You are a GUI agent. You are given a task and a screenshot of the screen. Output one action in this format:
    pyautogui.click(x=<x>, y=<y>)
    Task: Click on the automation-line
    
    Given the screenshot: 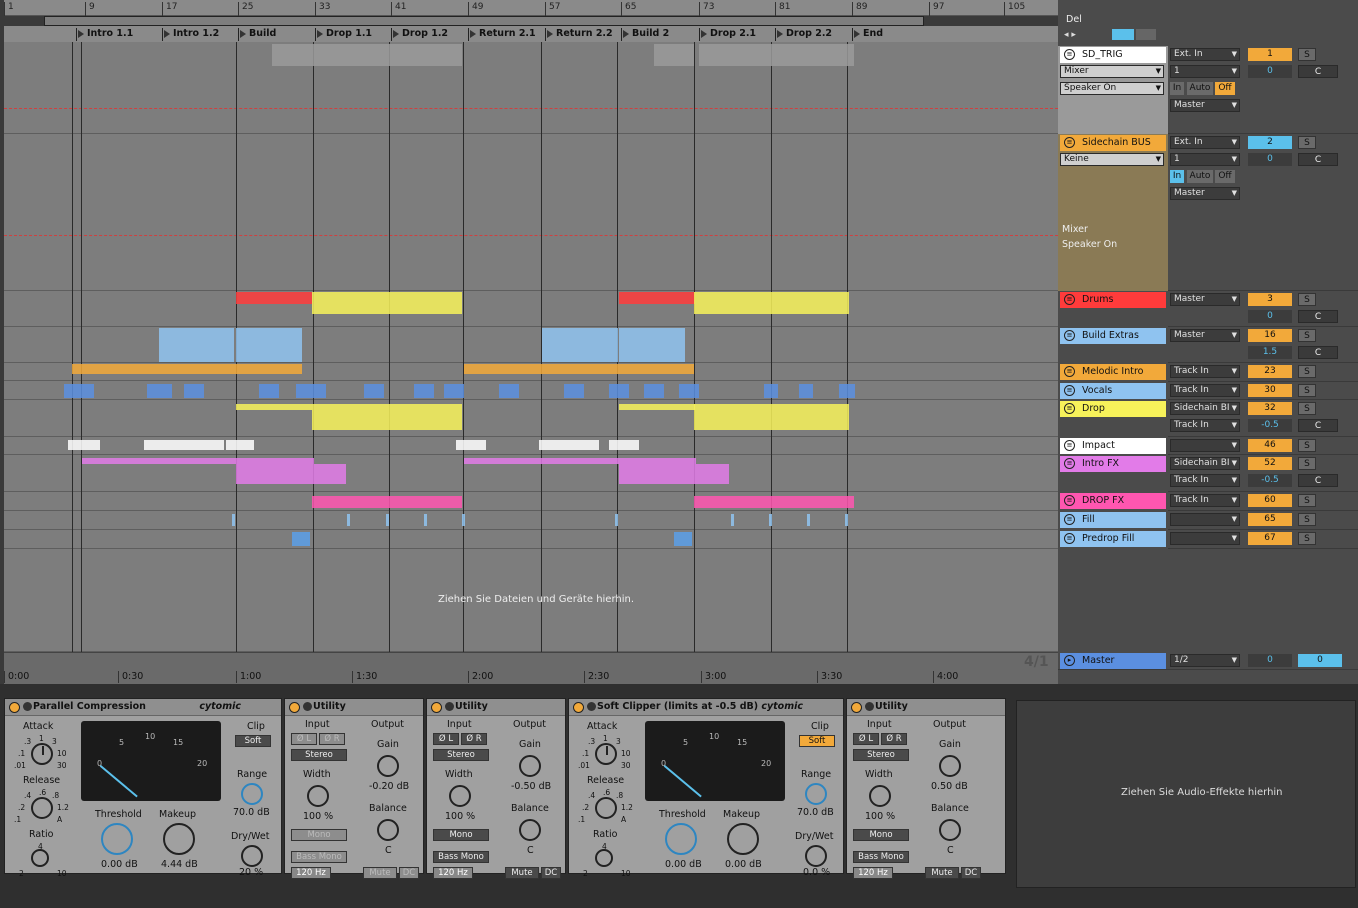 What is the action you would take?
    pyautogui.click(x=531, y=108)
    